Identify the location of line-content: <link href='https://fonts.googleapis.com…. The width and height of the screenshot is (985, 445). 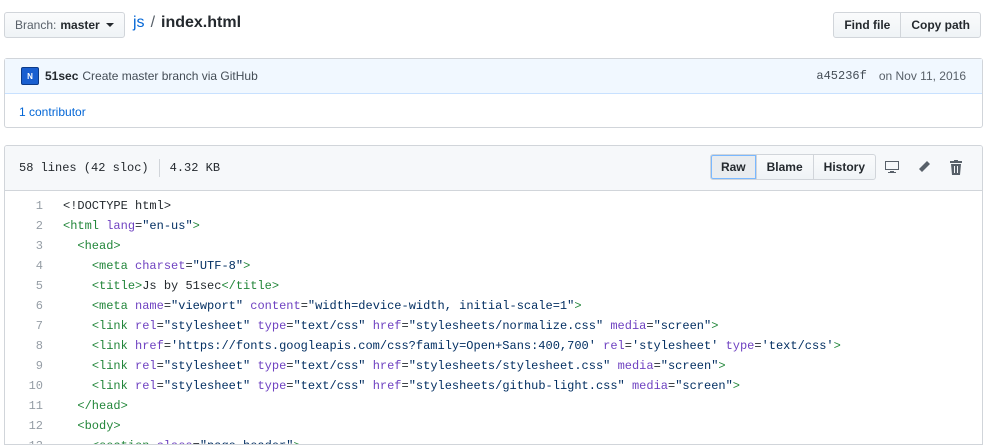
(466, 346).